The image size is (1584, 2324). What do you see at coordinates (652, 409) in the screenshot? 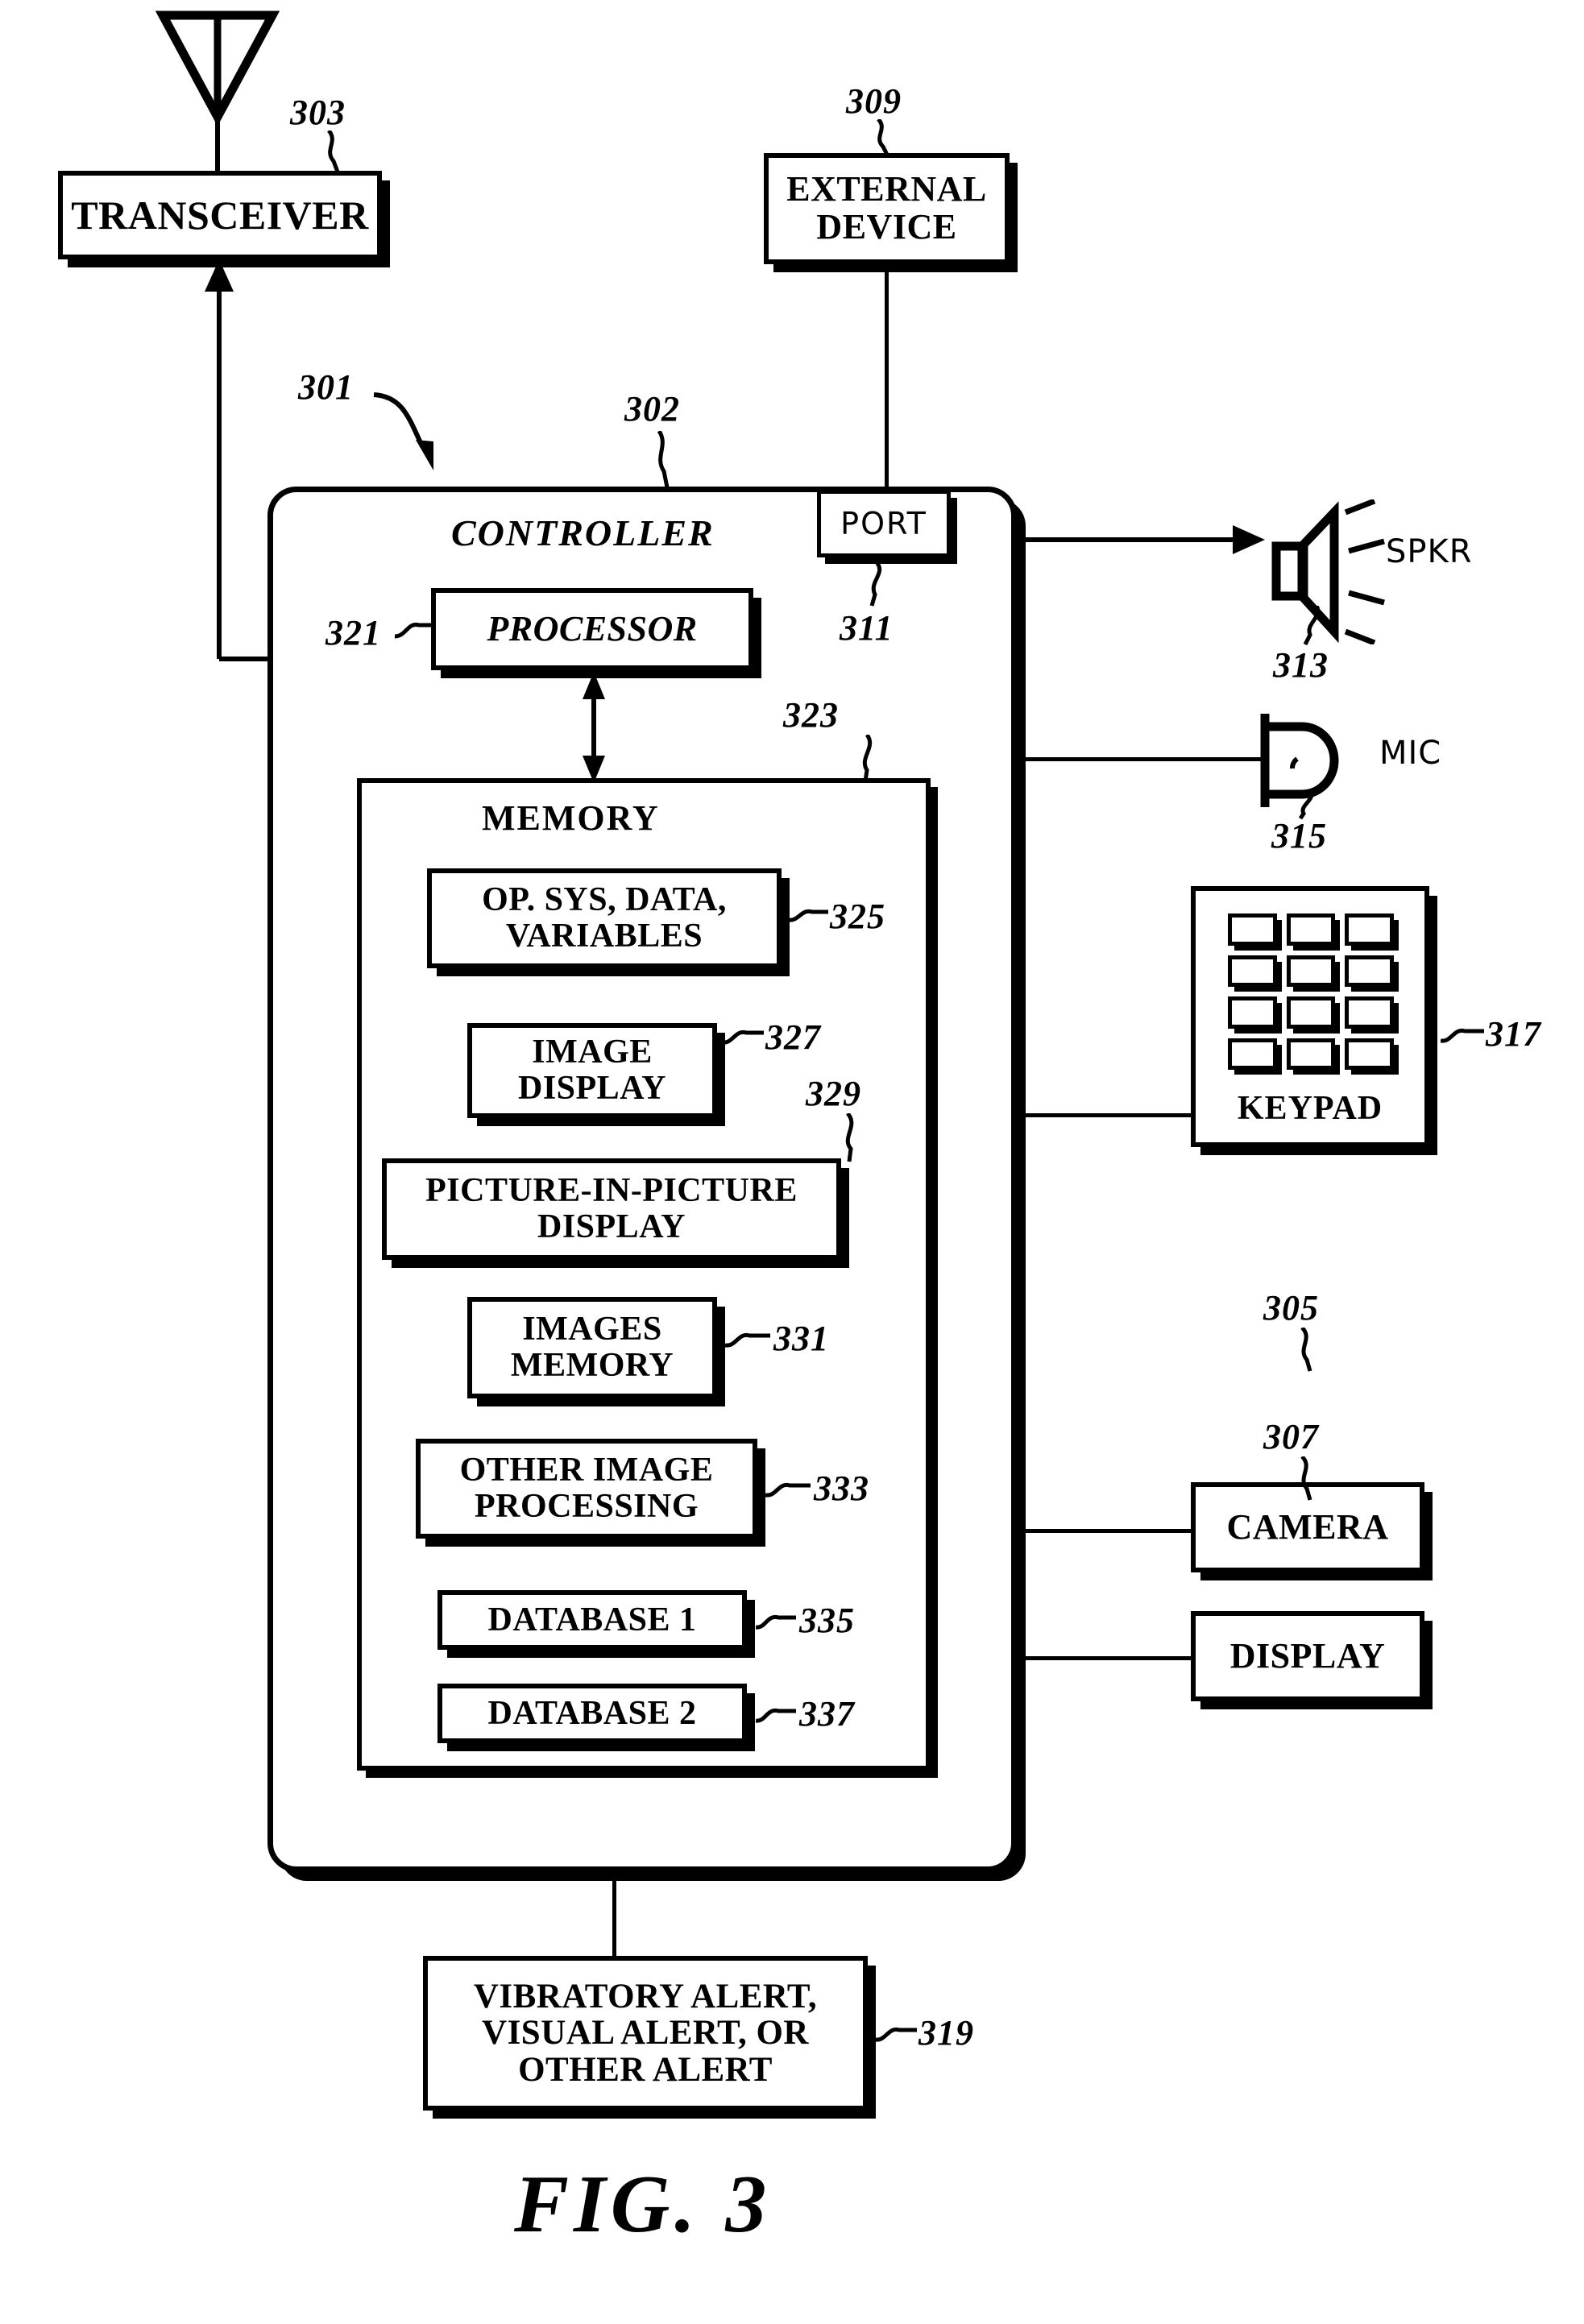
I see `ref-302: 302` at bounding box center [652, 409].